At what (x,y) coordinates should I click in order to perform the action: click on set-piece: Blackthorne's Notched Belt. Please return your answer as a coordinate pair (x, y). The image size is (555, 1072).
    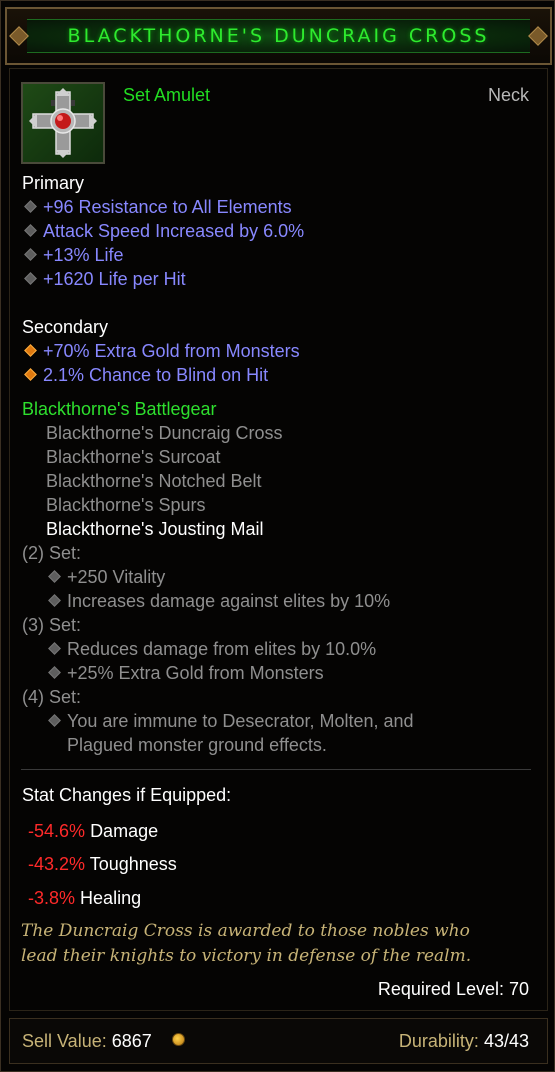
    Looking at the image, I should click on (154, 481).